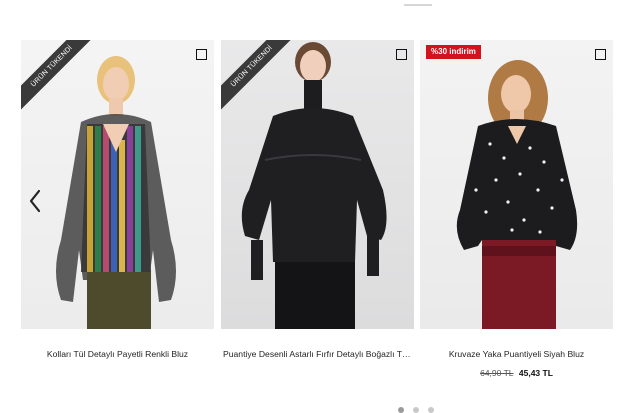 The width and height of the screenshot is (620, 413). Describe the element at coordinates (453, 52) in the screenshot. I see `discount-badge: %30 indirim` at that location.